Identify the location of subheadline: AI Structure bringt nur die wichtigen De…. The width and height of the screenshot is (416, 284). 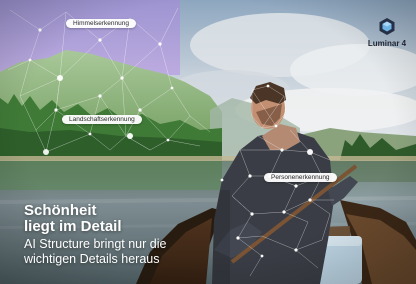
(95, 252).